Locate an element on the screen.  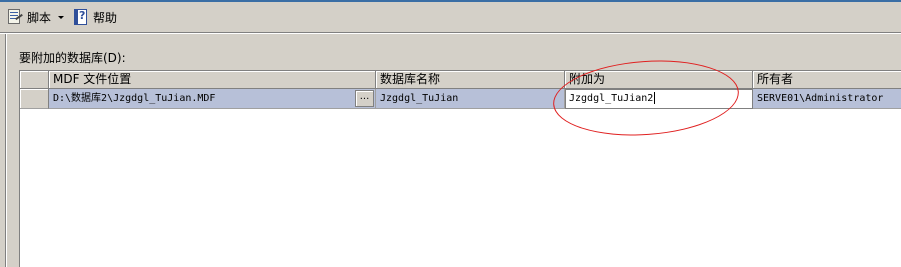
grid-header-row: MDF 文件位置 数据库名称 附加为 所有者 is located at coordinates (460, 80).